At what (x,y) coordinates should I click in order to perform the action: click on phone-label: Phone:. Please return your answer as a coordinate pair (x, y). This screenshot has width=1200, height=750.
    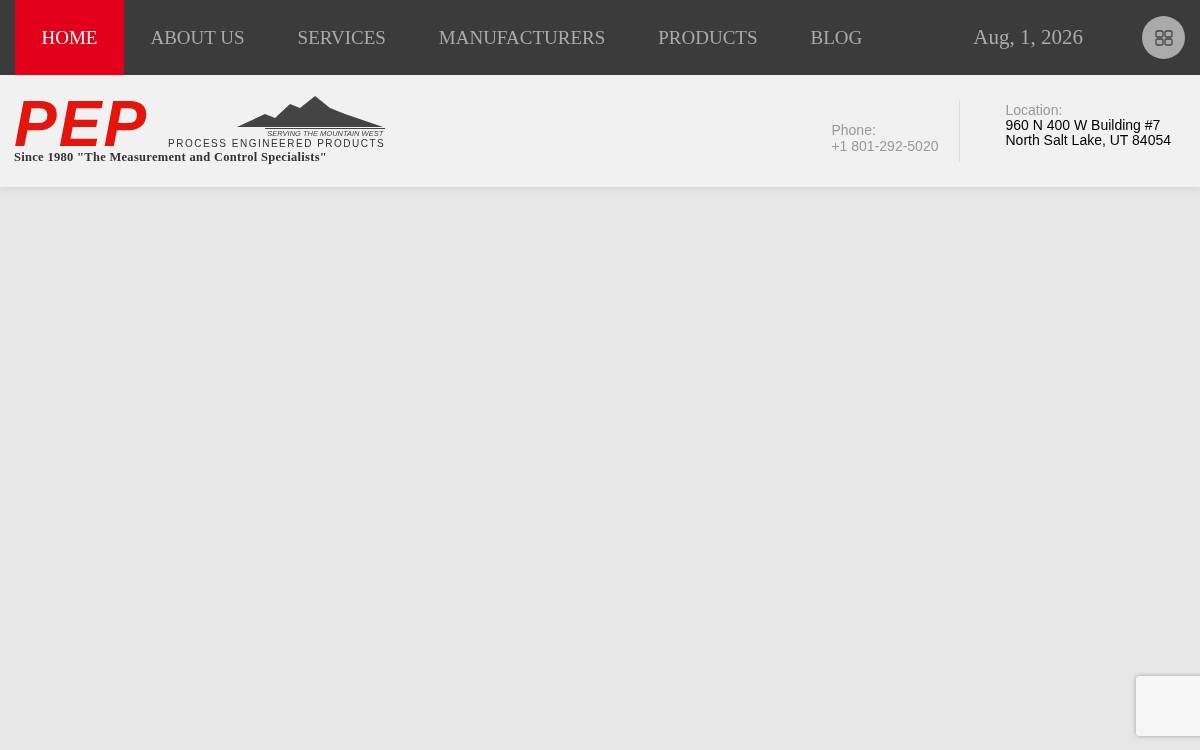
    Looking at the image, I should click on (854, 130).